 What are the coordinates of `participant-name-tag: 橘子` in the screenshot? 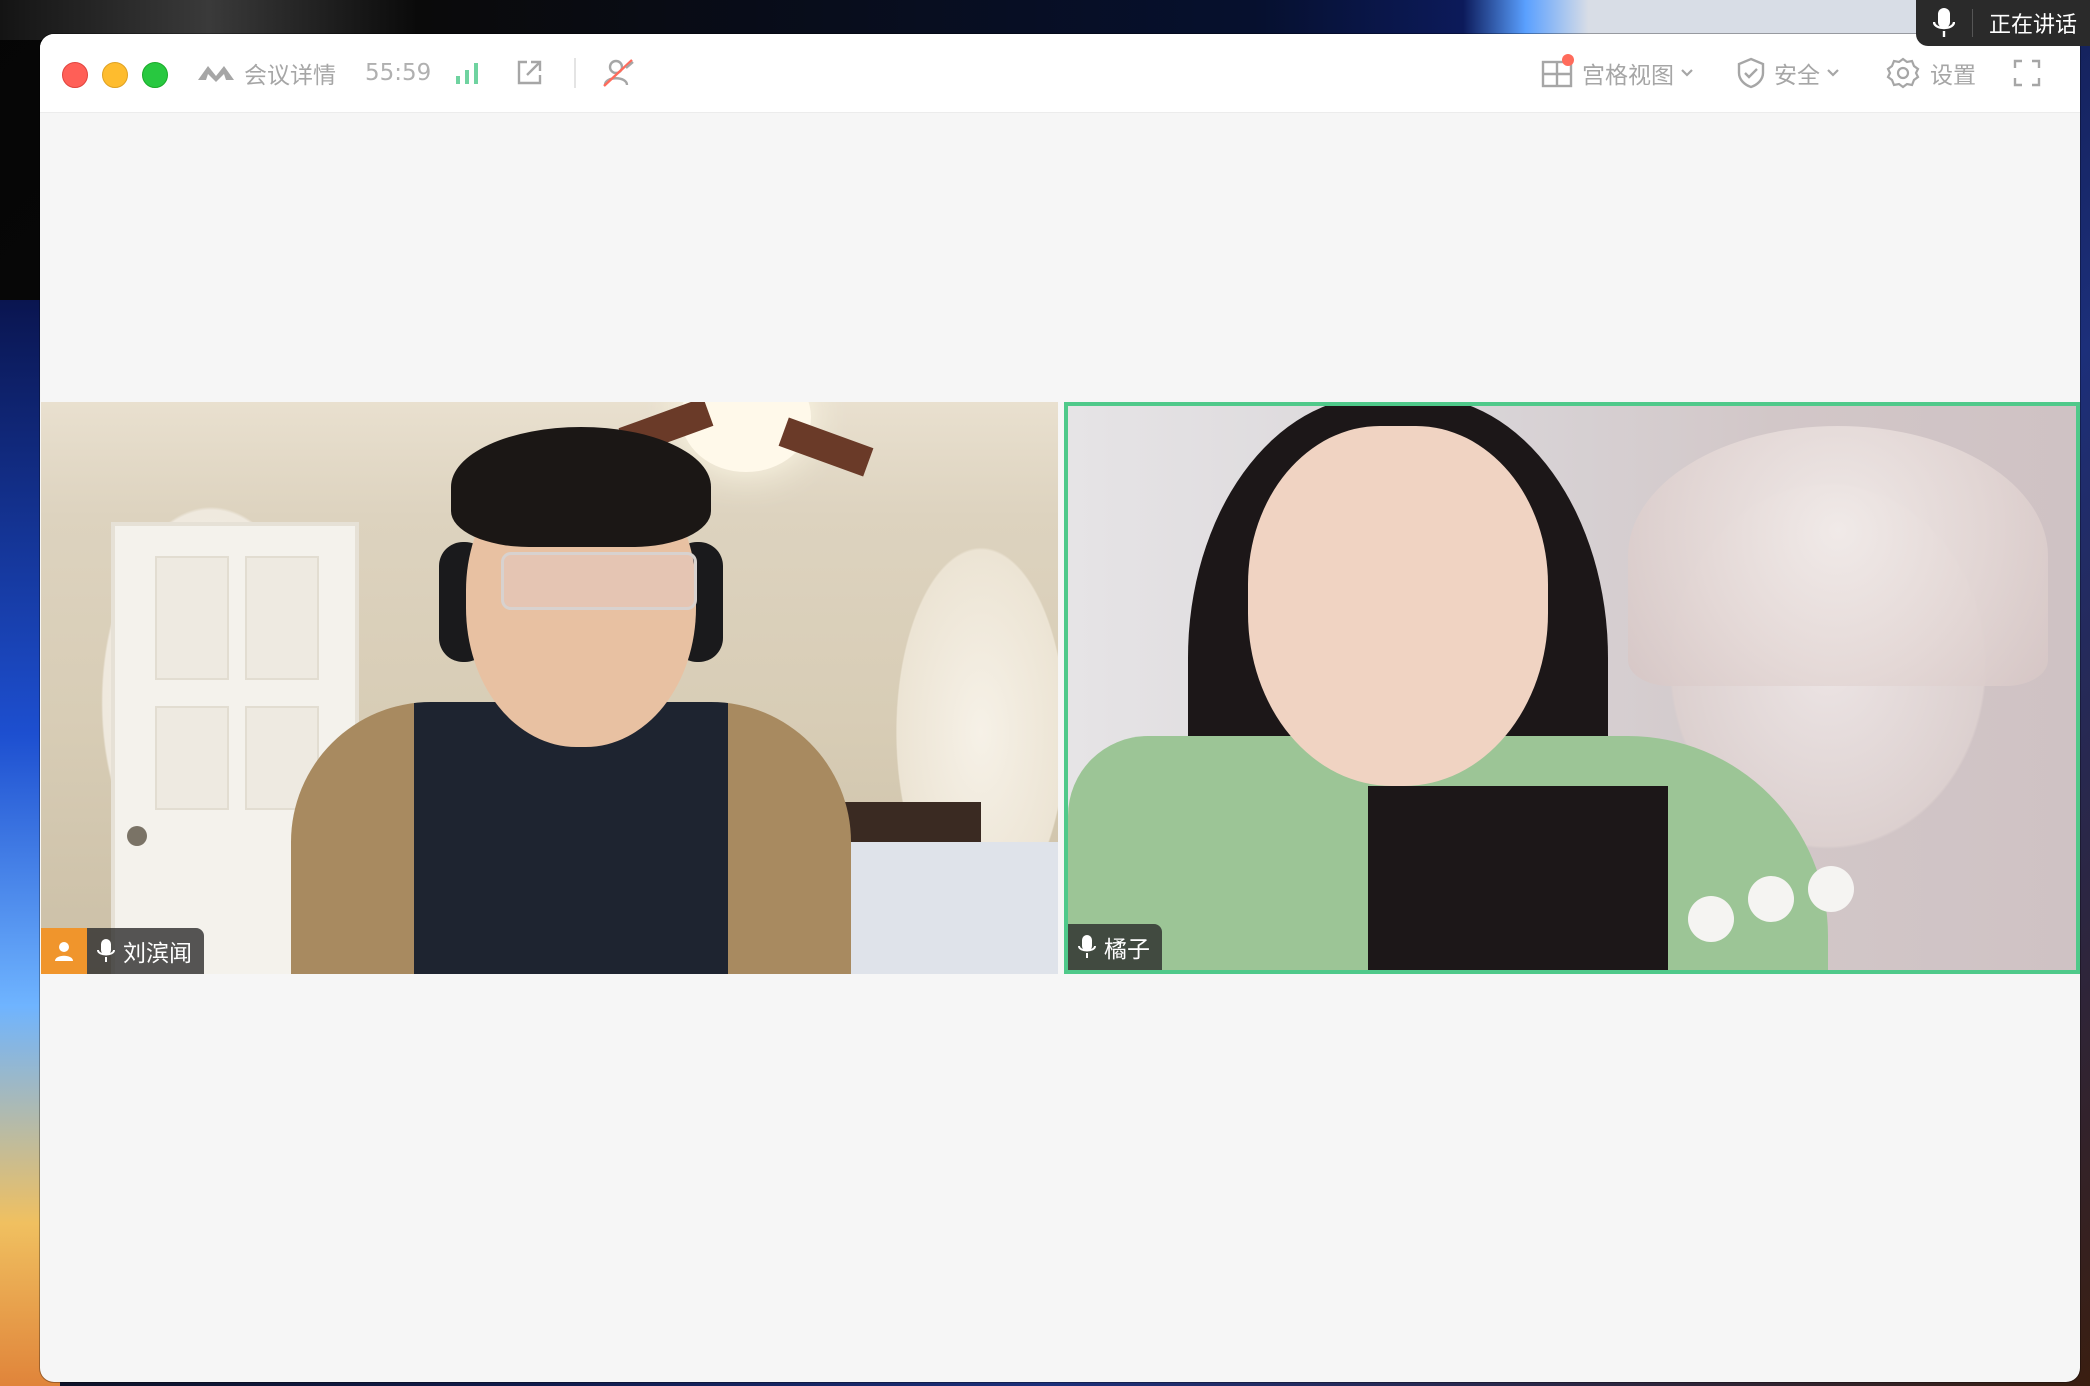 It's located at (1115, 947).